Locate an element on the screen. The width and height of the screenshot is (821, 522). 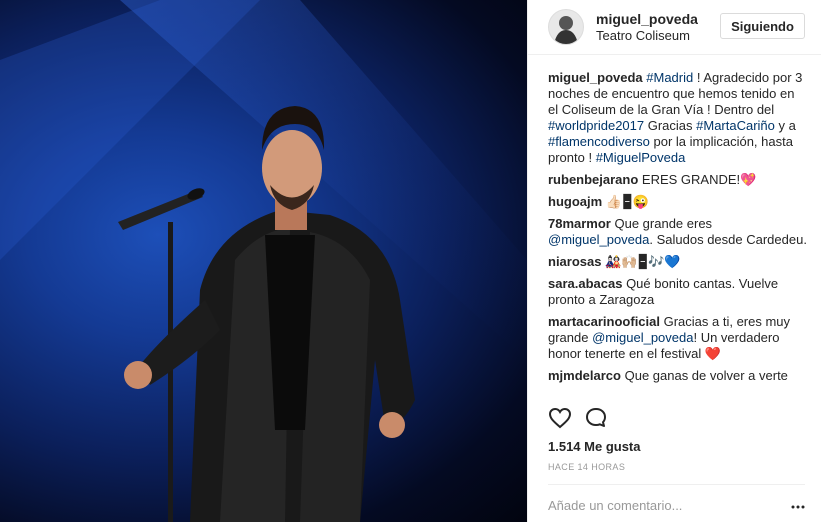
hashtag-link: #MiguelPoveda is located at coordinates (641, 157).